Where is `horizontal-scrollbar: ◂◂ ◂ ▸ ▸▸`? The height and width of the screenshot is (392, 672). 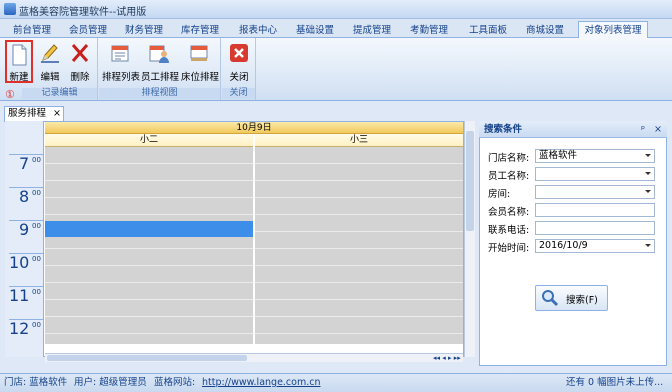 horizontal-scrollbar: ◂◂ ◂ ▸ ▸▸ is located at coordinates (254, 357).